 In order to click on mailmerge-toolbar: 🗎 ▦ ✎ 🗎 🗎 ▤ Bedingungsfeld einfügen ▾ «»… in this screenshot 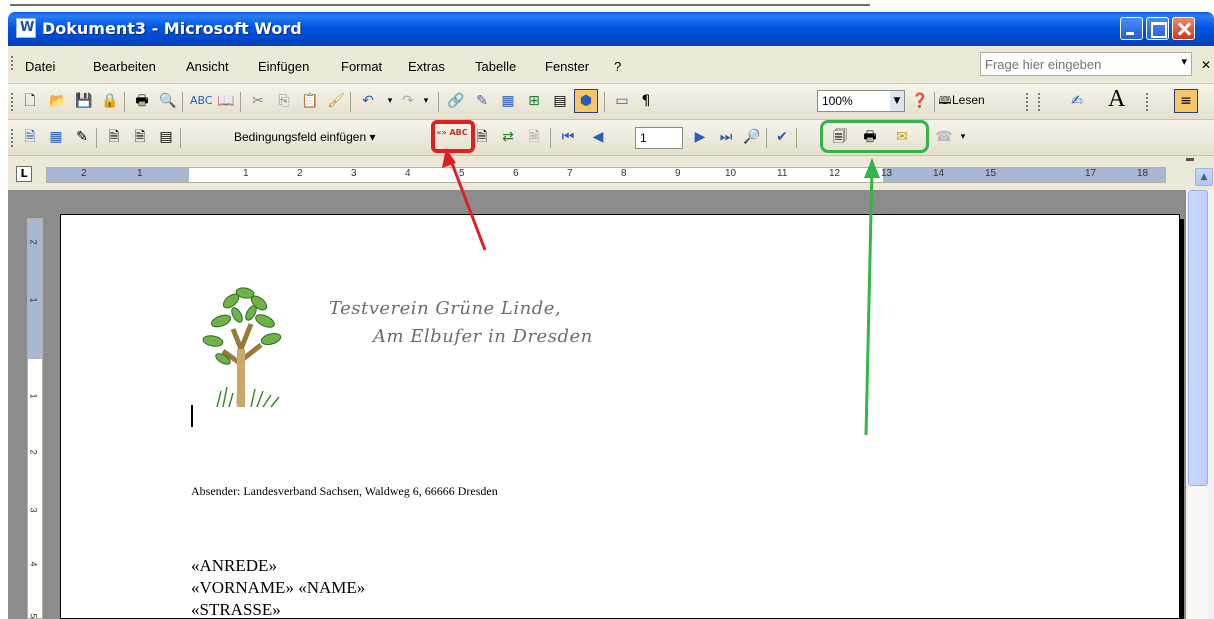, I will do `click(611, 138)`.